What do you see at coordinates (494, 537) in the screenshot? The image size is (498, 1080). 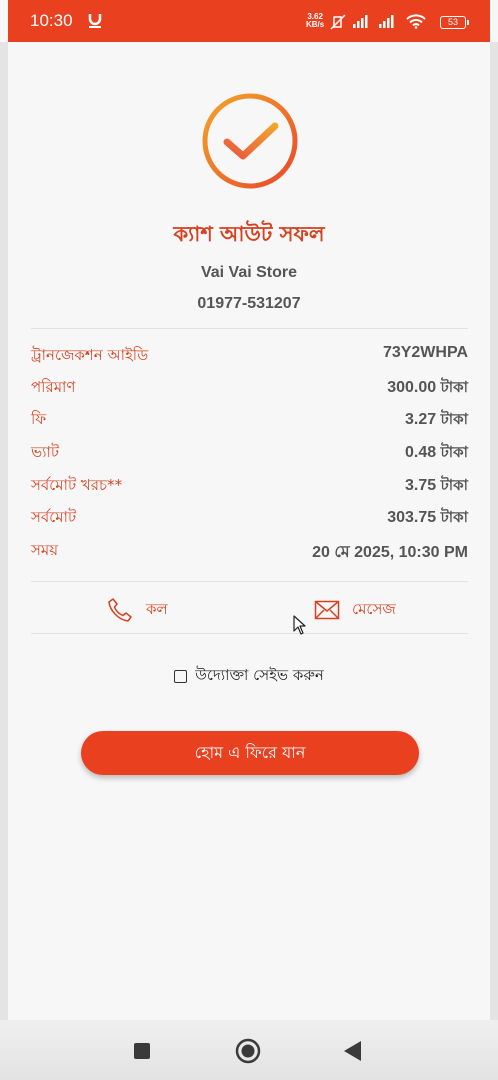 I see `background-edge-right` at bounding box center [494, 537].